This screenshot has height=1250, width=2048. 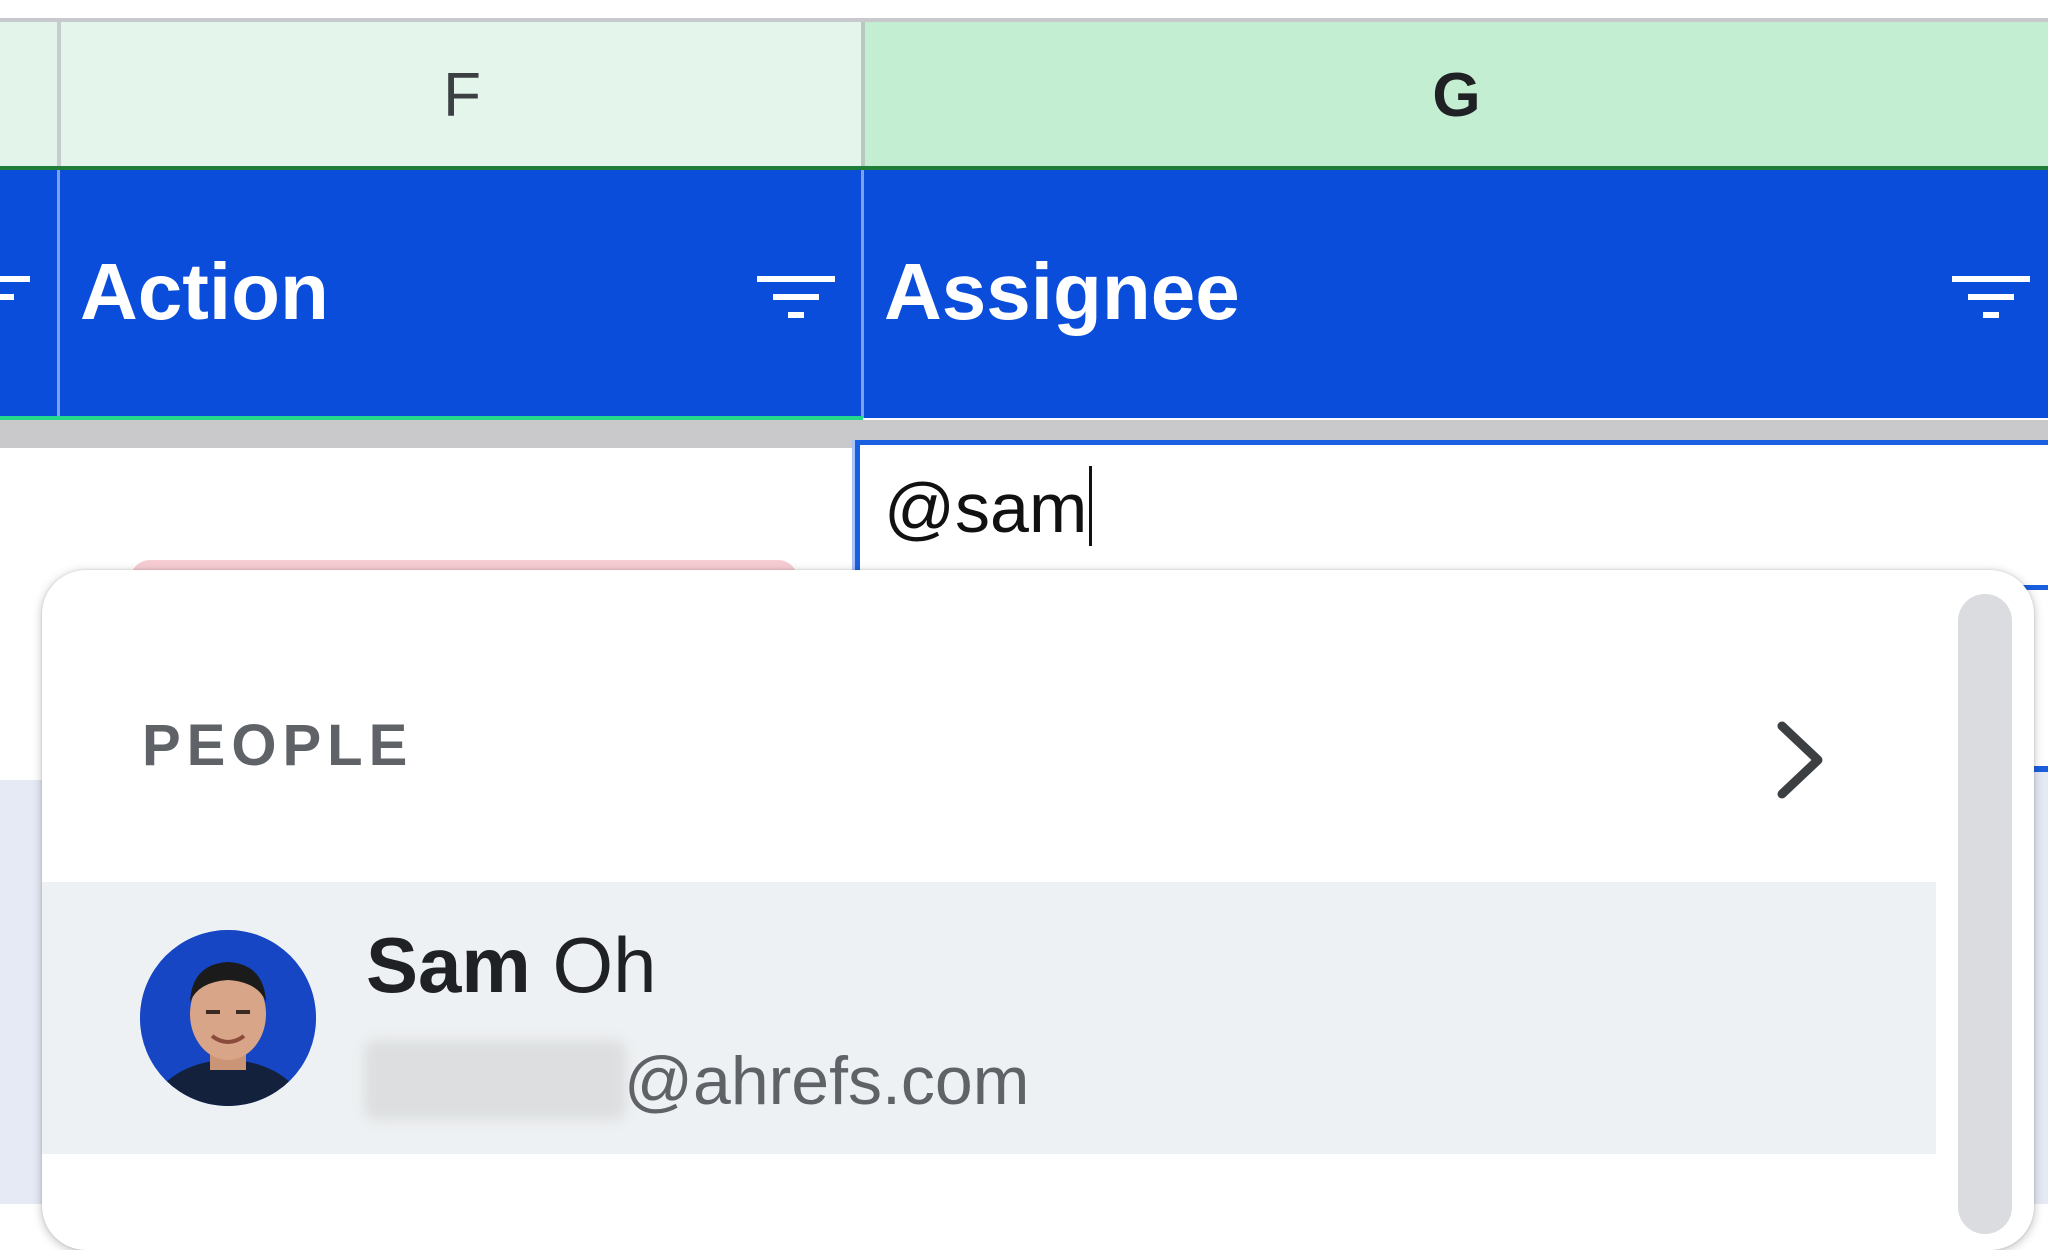 I want to click on column-header-f: F, so click(x=462, y=95).